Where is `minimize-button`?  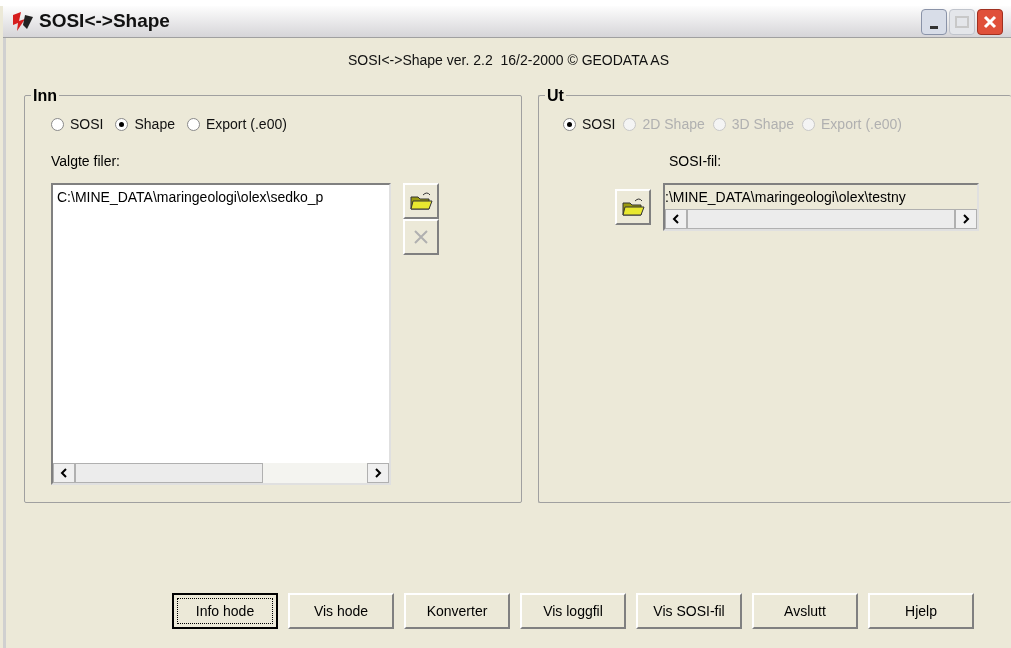
minimize-button is located at coordinates (934, 21).